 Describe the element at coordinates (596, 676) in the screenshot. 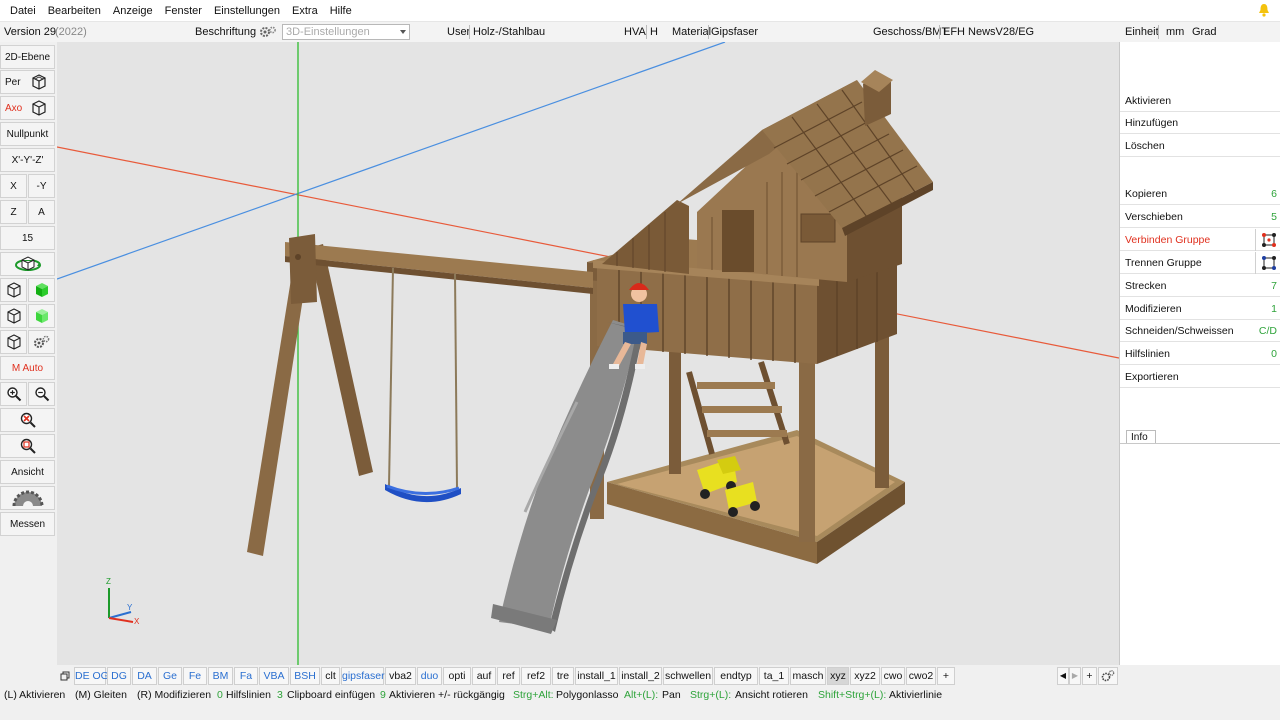

I see `layer-tab: install_1` at that location.